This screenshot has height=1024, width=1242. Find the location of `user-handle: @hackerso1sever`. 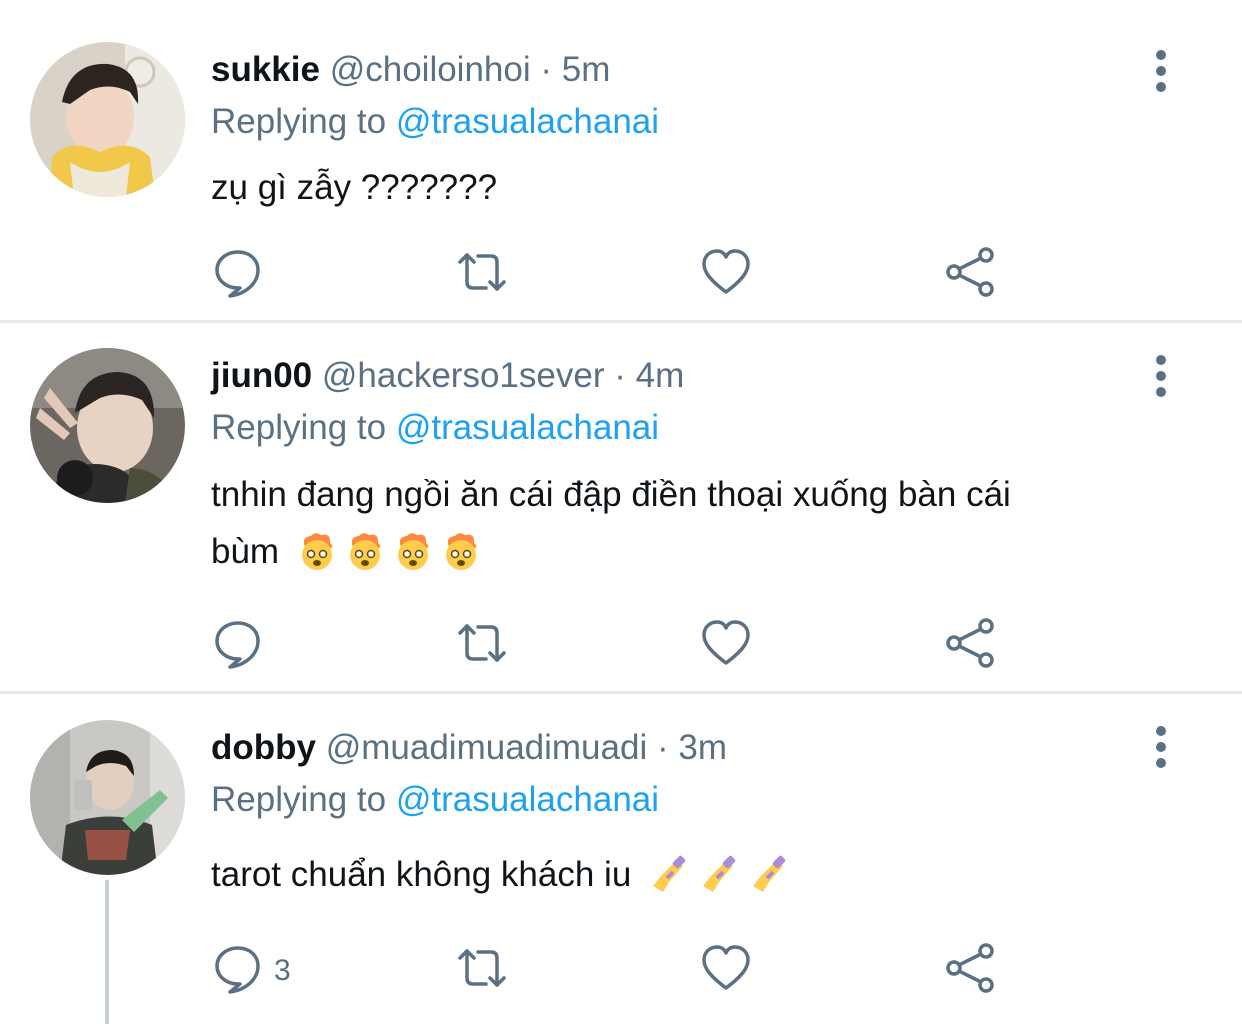

user-handle: @hackerso1sever is located at coordinates (463, 375).